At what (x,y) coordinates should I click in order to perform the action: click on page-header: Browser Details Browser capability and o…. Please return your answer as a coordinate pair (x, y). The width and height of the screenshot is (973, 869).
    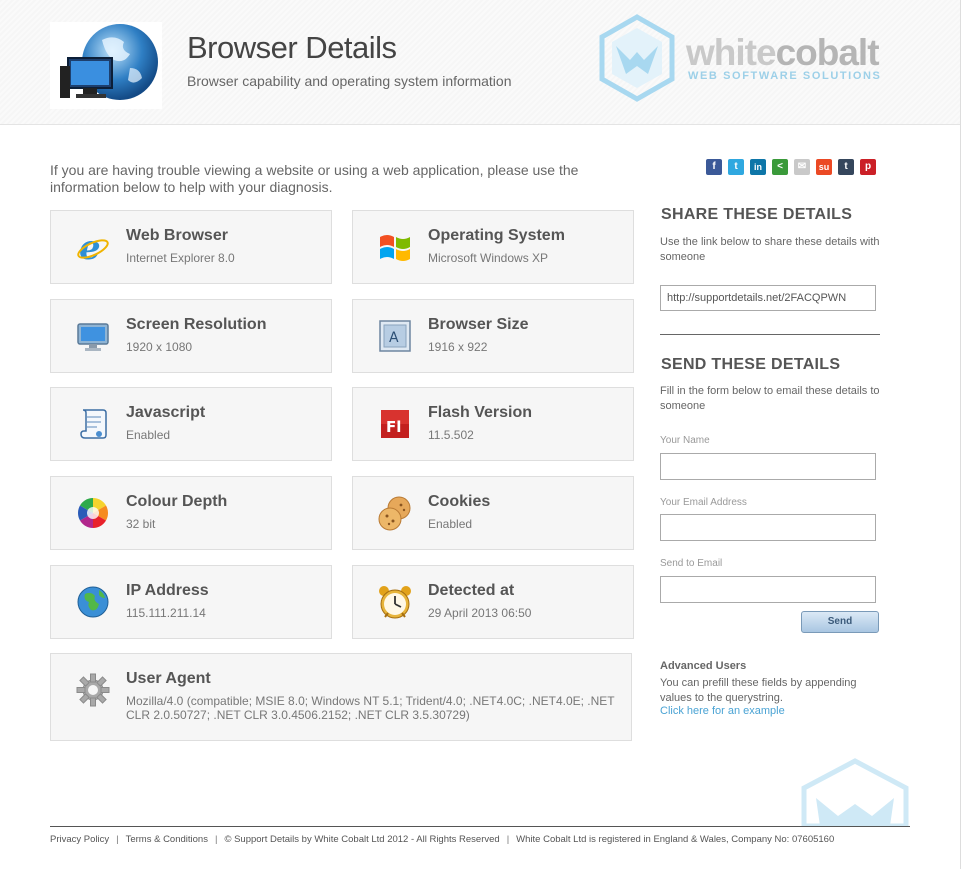
    Looking at the image, I should click on (480, 62).